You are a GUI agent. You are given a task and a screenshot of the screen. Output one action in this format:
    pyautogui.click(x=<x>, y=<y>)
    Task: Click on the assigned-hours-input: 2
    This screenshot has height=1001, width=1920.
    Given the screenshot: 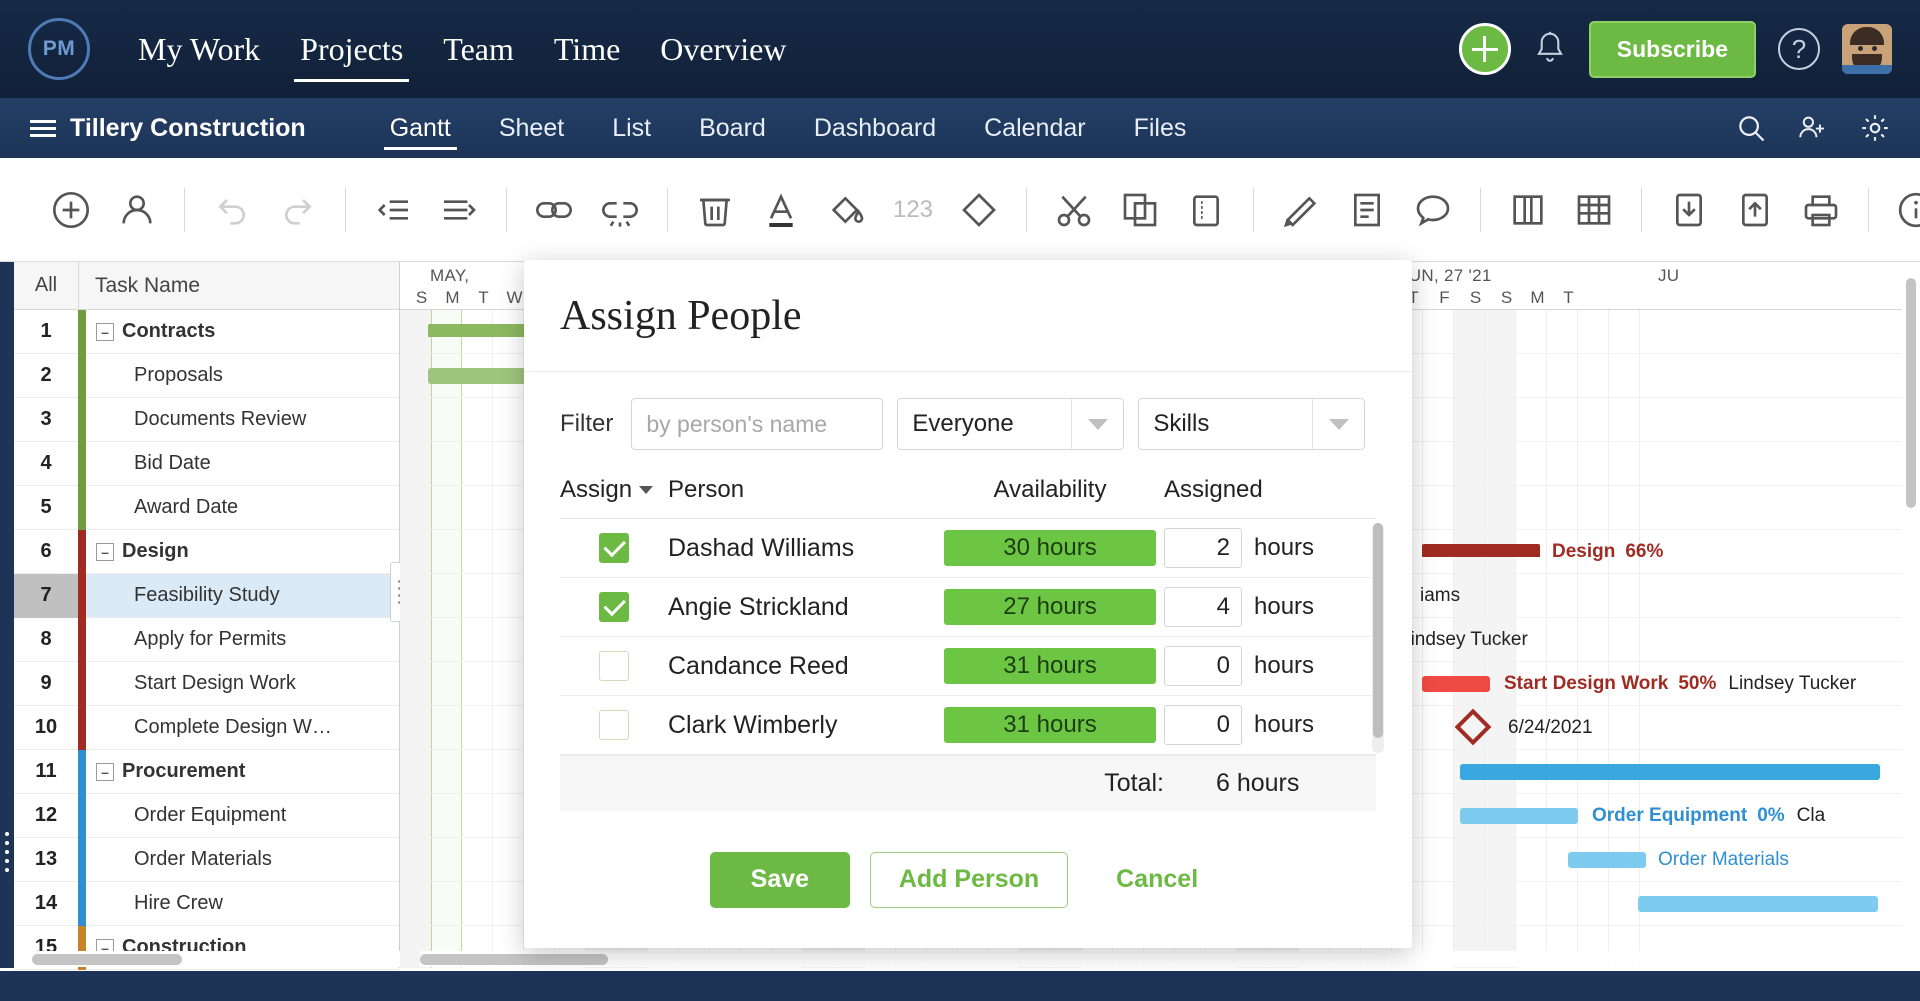 What is the action you would take?
    pyautogui.click(x=1203, y=548)
    